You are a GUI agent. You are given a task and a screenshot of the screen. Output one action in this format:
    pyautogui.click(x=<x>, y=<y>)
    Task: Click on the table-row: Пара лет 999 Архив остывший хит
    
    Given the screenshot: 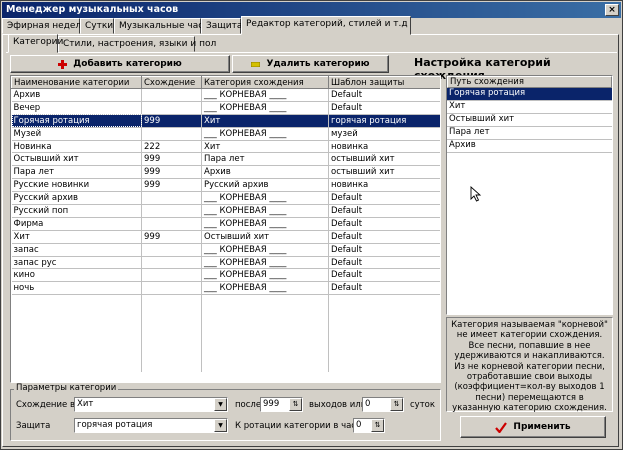 What is the action you would take?
    pyautogui.click(x=225, y=172)
    